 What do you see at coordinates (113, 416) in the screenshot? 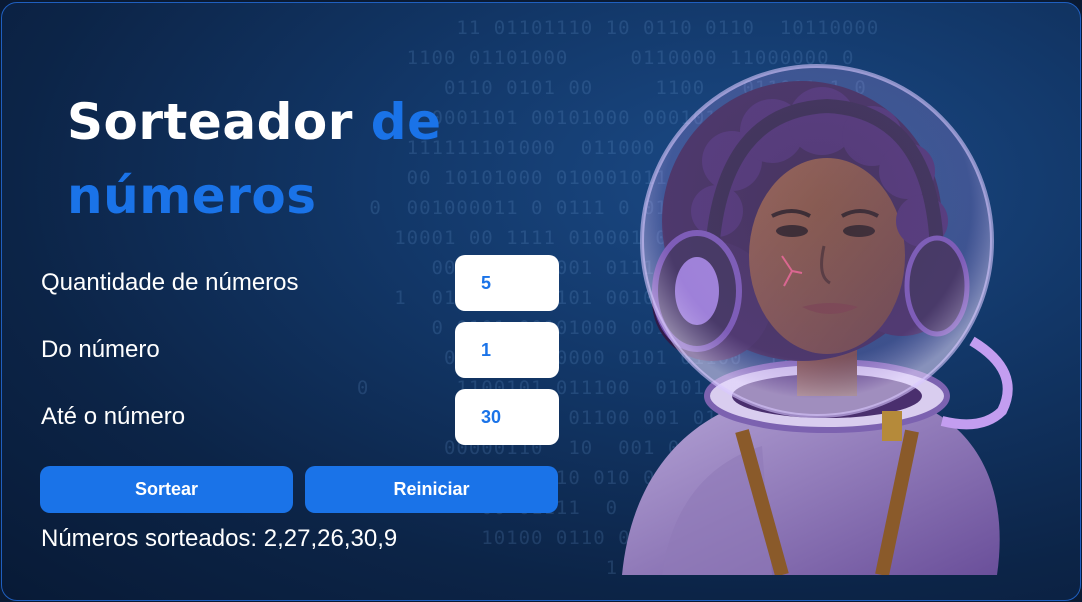
I see `to-label: Até o número` at bounding box center [113, 416].